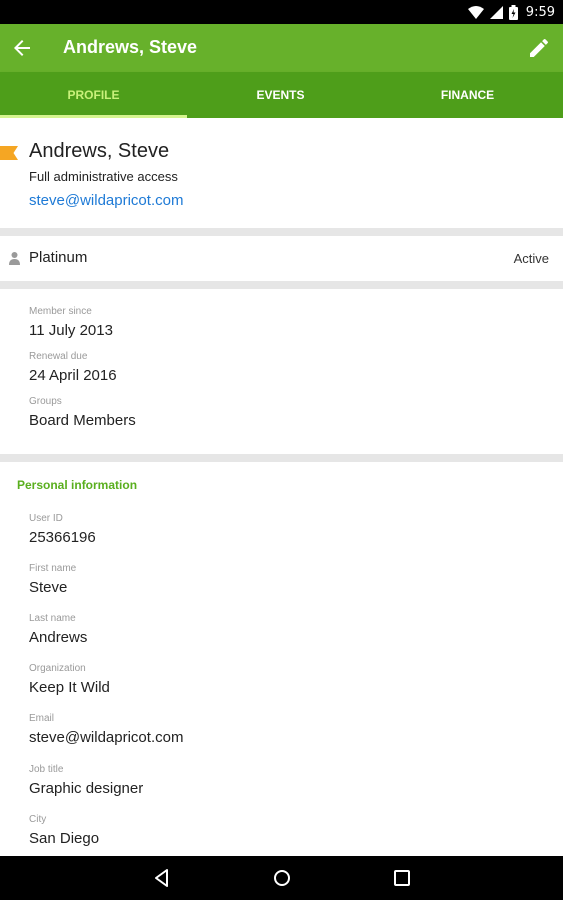 This screenshot has height=900, width=563. I want to click on battery-icon, so click(513, 12).